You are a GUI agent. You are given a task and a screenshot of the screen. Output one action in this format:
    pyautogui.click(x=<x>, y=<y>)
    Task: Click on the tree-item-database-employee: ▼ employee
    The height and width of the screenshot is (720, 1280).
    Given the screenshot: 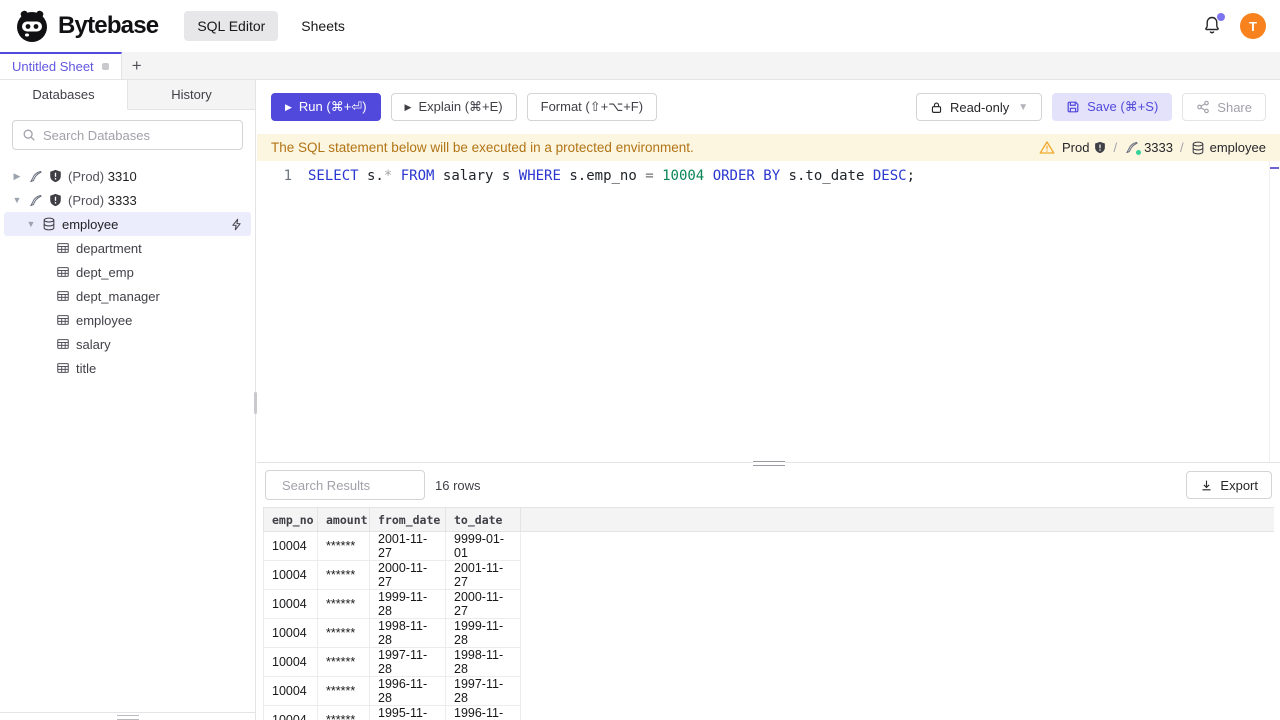 What is the action you would take?
    pyautogui.click(x=127, y=224)
    